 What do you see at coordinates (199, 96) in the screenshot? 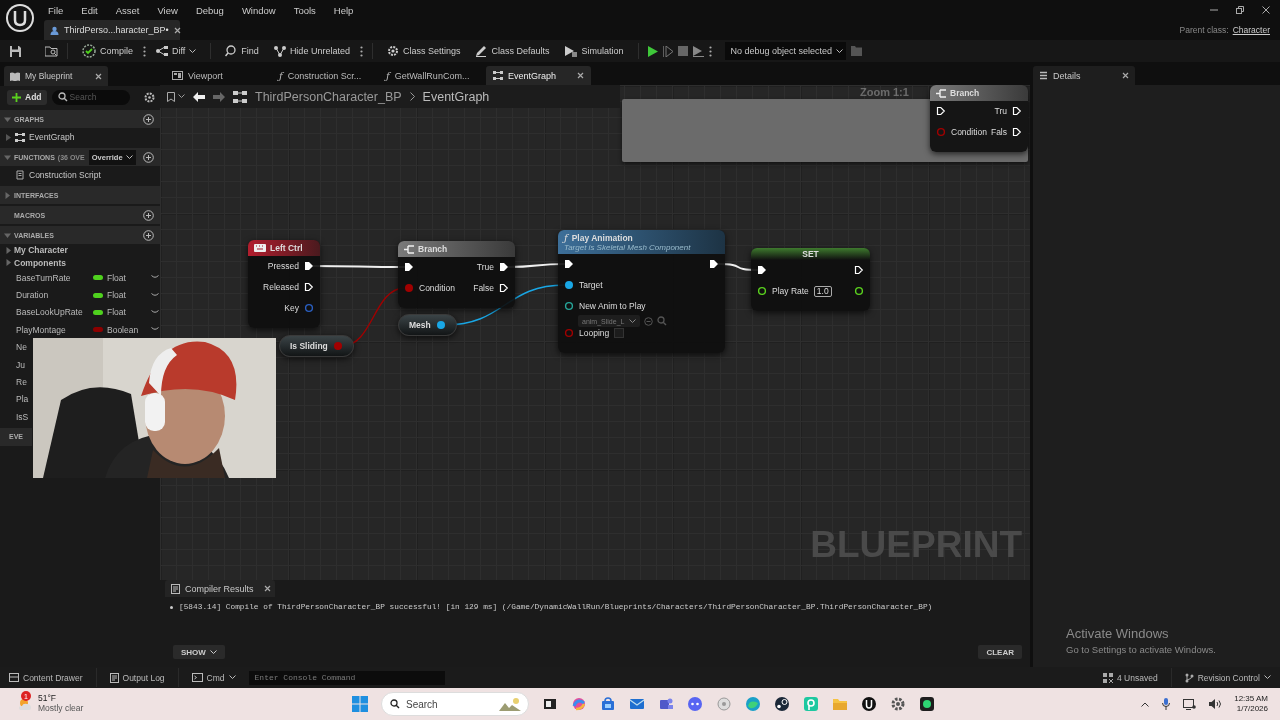
I see `back-icon` at bounding box center [199, 96].